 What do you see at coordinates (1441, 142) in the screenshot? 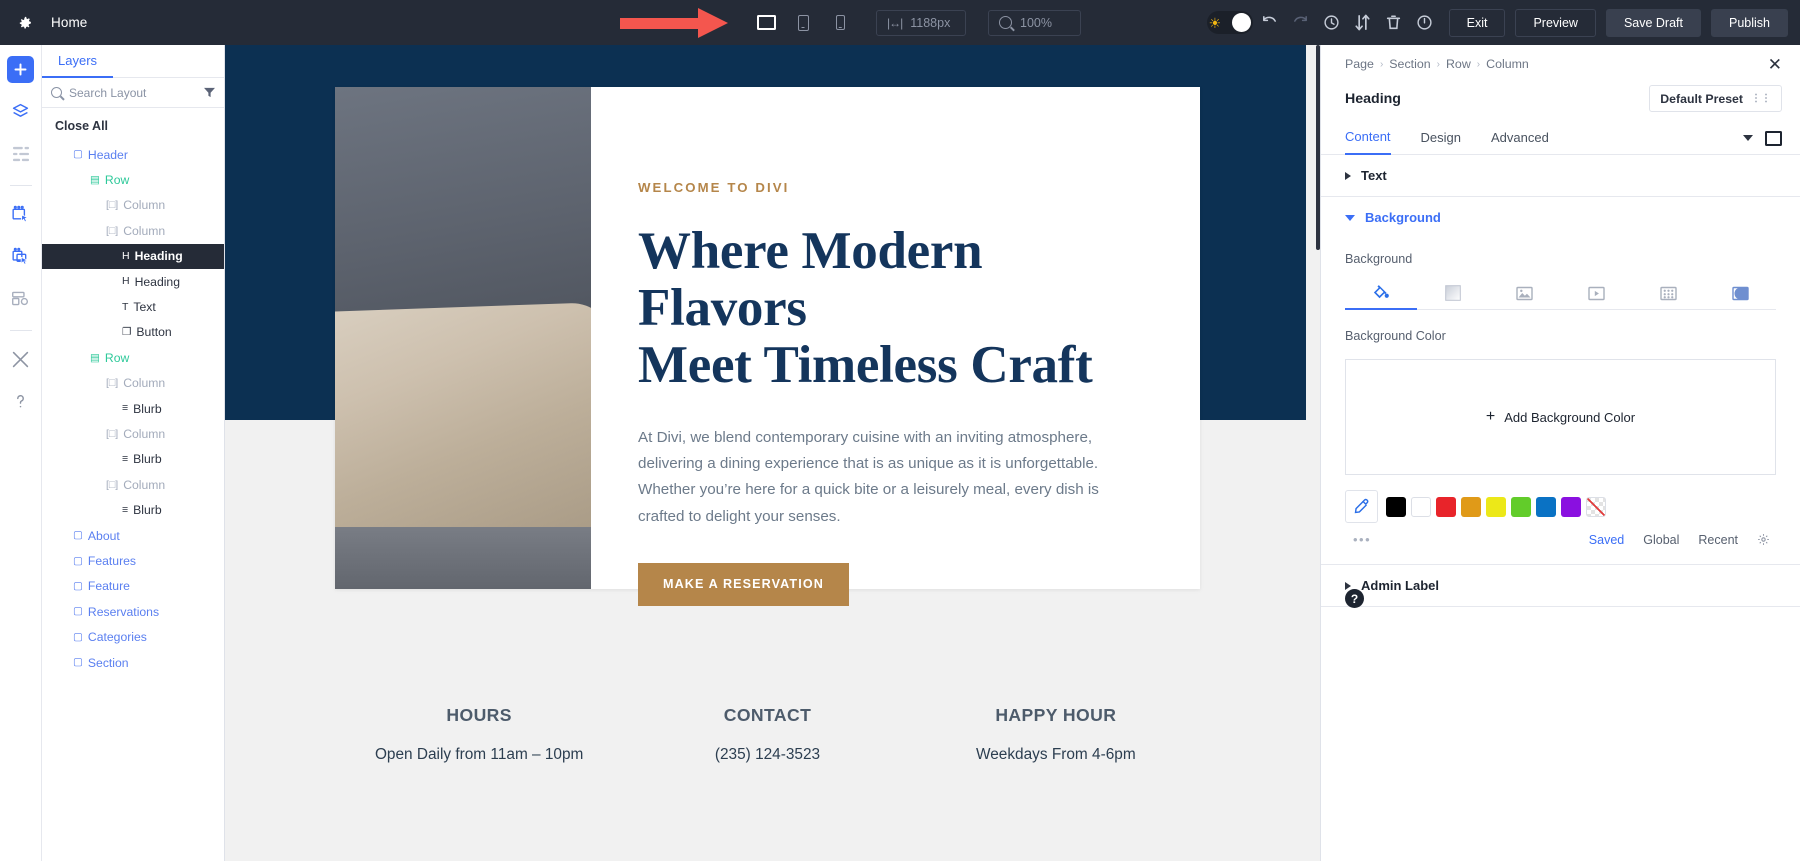
I see `tab-design: Design` at bounding box center [1441, 142].